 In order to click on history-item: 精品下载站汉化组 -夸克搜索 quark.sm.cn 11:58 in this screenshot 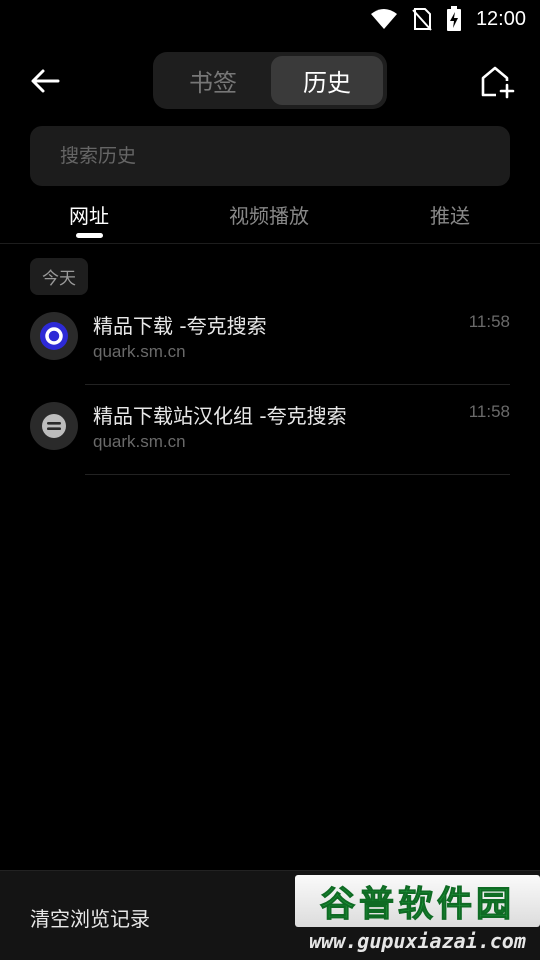, I will do `click(270, 431)`.